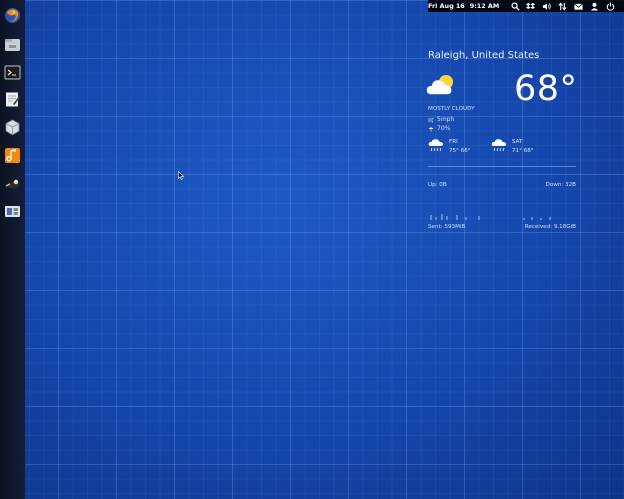  Describe the element at coordinates (431, 120) in the screenshot. I see `wind-icon` at that location.